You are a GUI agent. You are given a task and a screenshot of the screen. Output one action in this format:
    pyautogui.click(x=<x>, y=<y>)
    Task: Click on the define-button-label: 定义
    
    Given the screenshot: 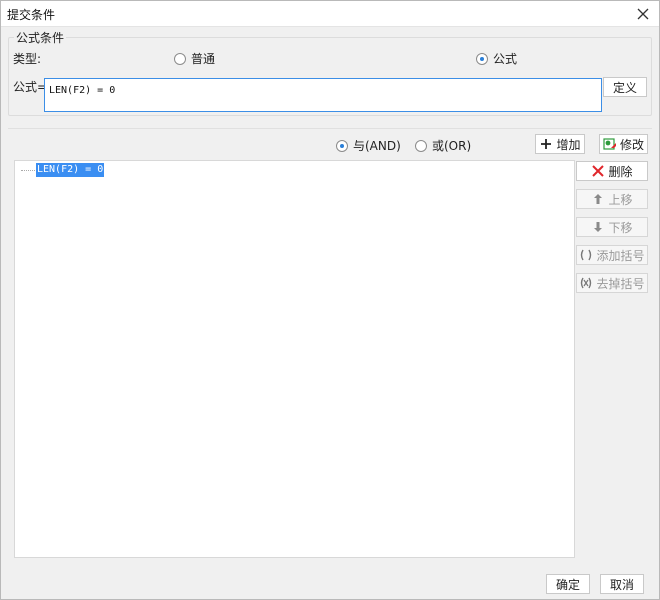 What is the action you would take?
    pyautogui.click(x=624, y=87)
    